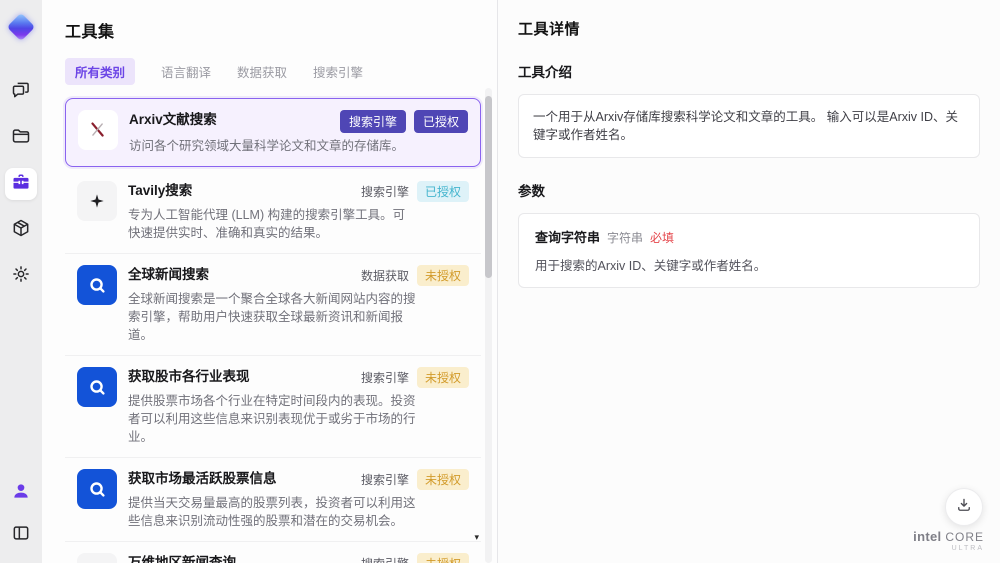 The image size is (1000, 563). I want to click on intro-heading: 工具介绍, so click(545, 72).